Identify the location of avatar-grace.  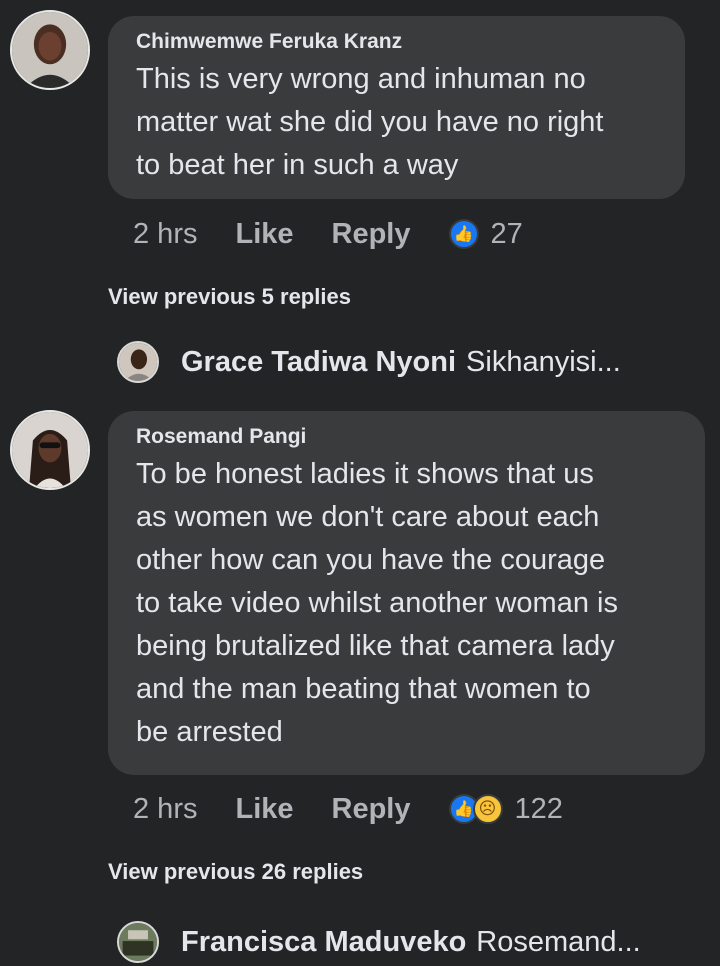
(138, 362).